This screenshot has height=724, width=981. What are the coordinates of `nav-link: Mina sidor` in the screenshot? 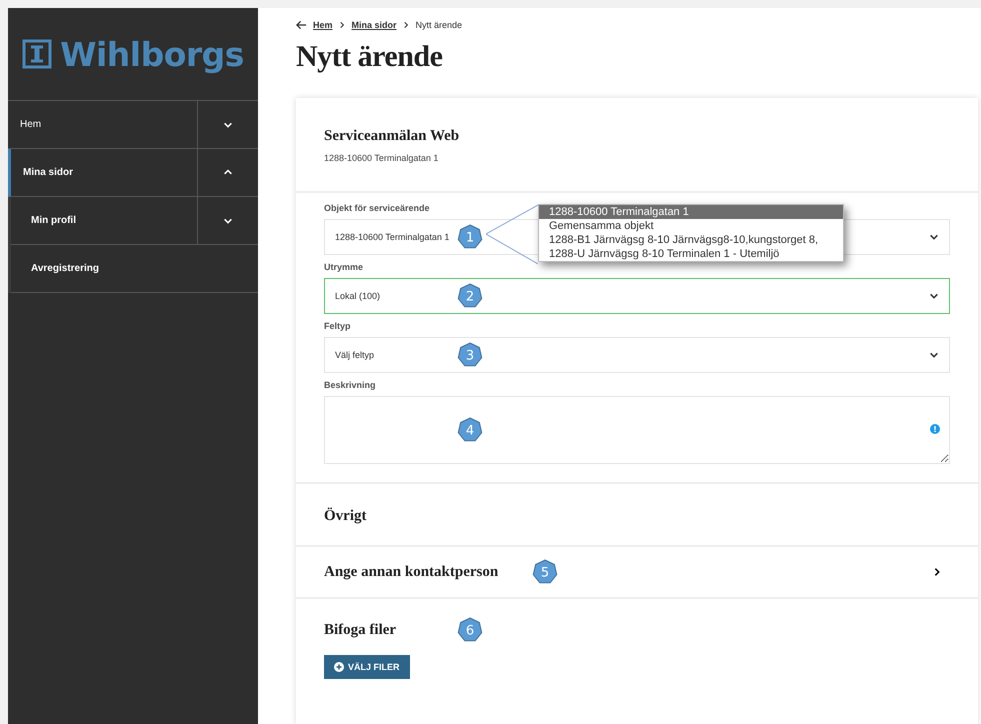 It's located at (104, 172).